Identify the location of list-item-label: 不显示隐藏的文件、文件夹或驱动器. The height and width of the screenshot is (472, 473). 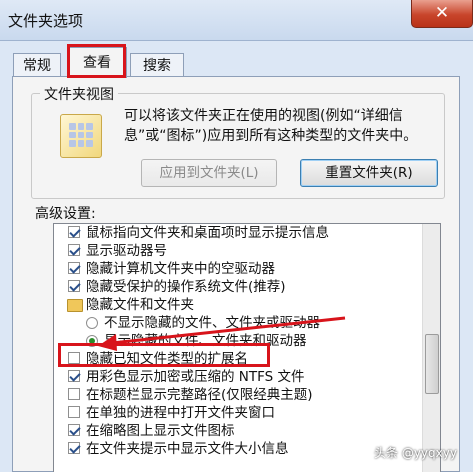
(212, 323).